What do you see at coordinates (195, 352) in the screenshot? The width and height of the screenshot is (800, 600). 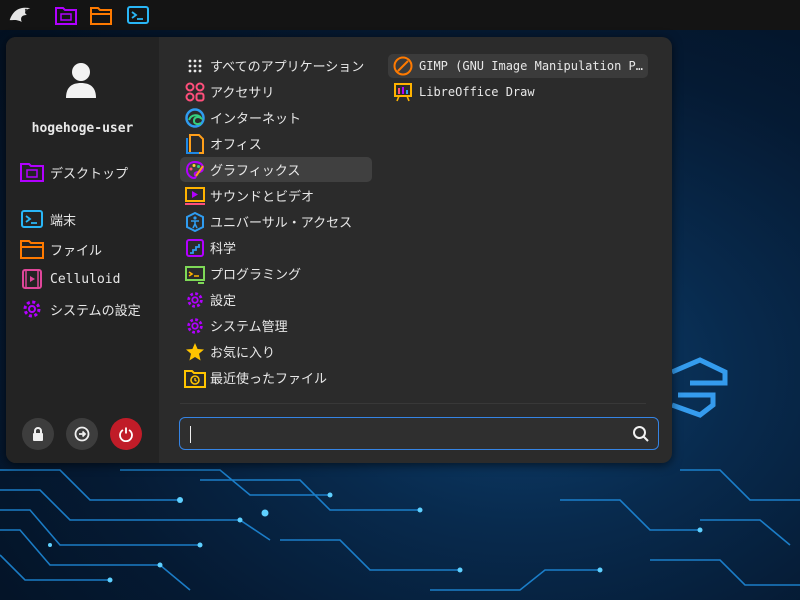 I see `star-icon` at bounding box center [195, 352].